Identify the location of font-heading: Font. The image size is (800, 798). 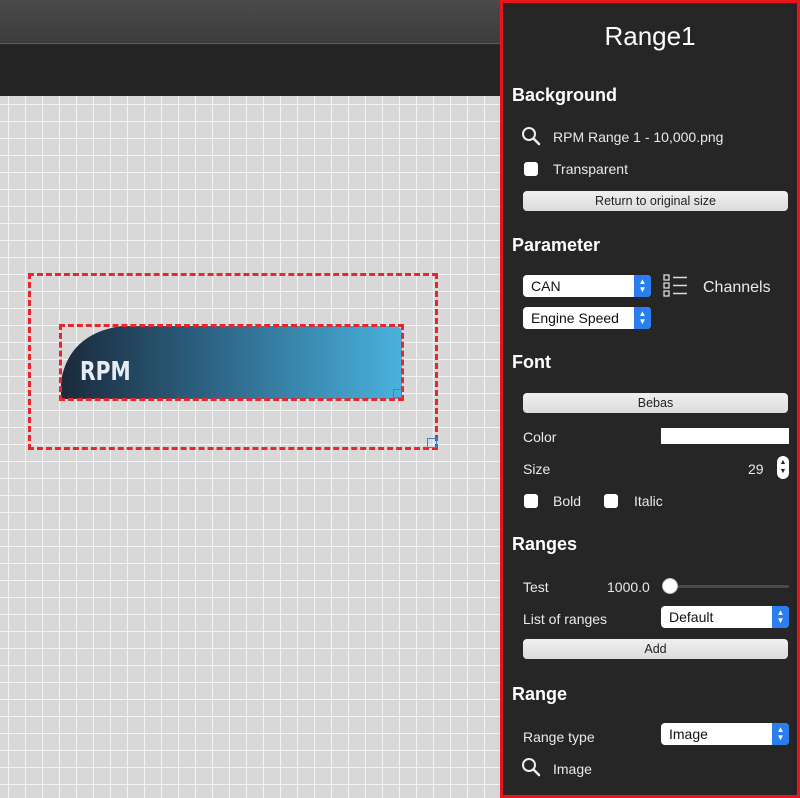
(531, 362).